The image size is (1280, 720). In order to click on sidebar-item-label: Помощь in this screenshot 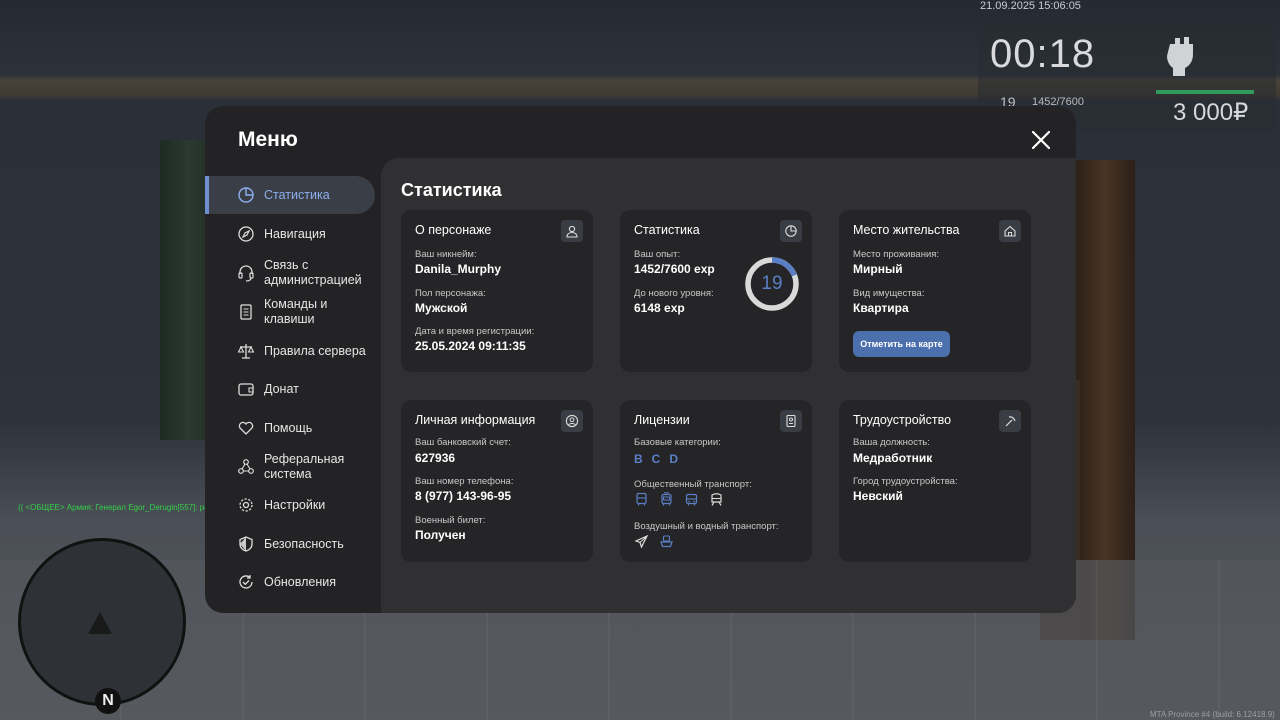, I will do `click(288, 427)`.